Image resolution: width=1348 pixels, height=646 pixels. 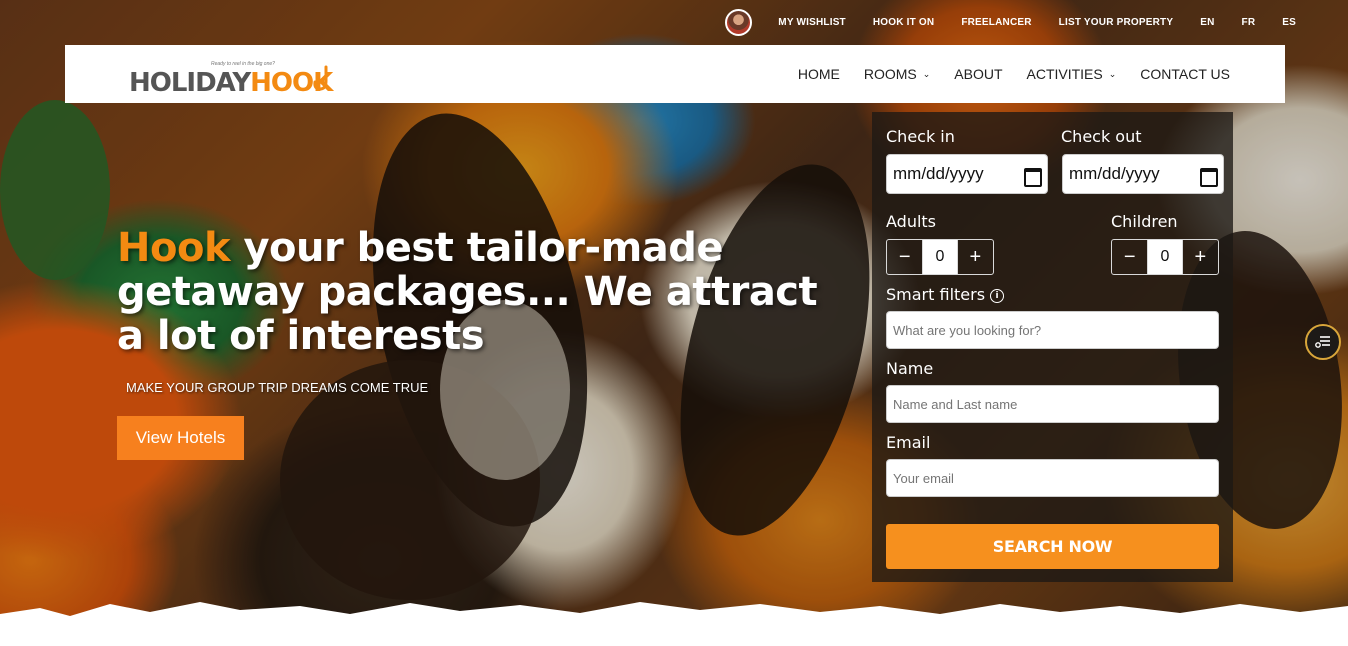 I want to click on nav-about-label: ABOUT, so click(x=978, y=74).